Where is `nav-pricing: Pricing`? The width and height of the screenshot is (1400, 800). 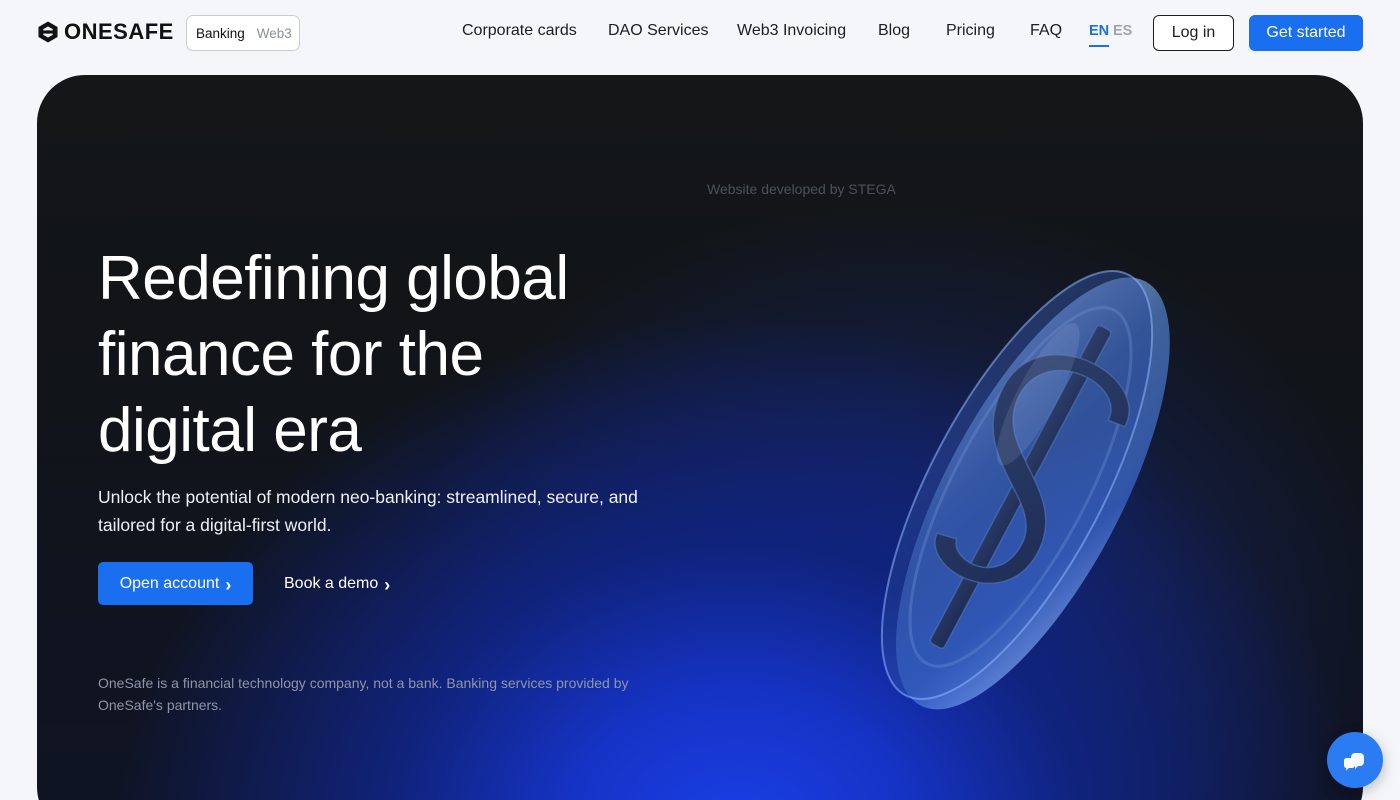
nav-pricing: Pricing is located at coordinates (970, 31).